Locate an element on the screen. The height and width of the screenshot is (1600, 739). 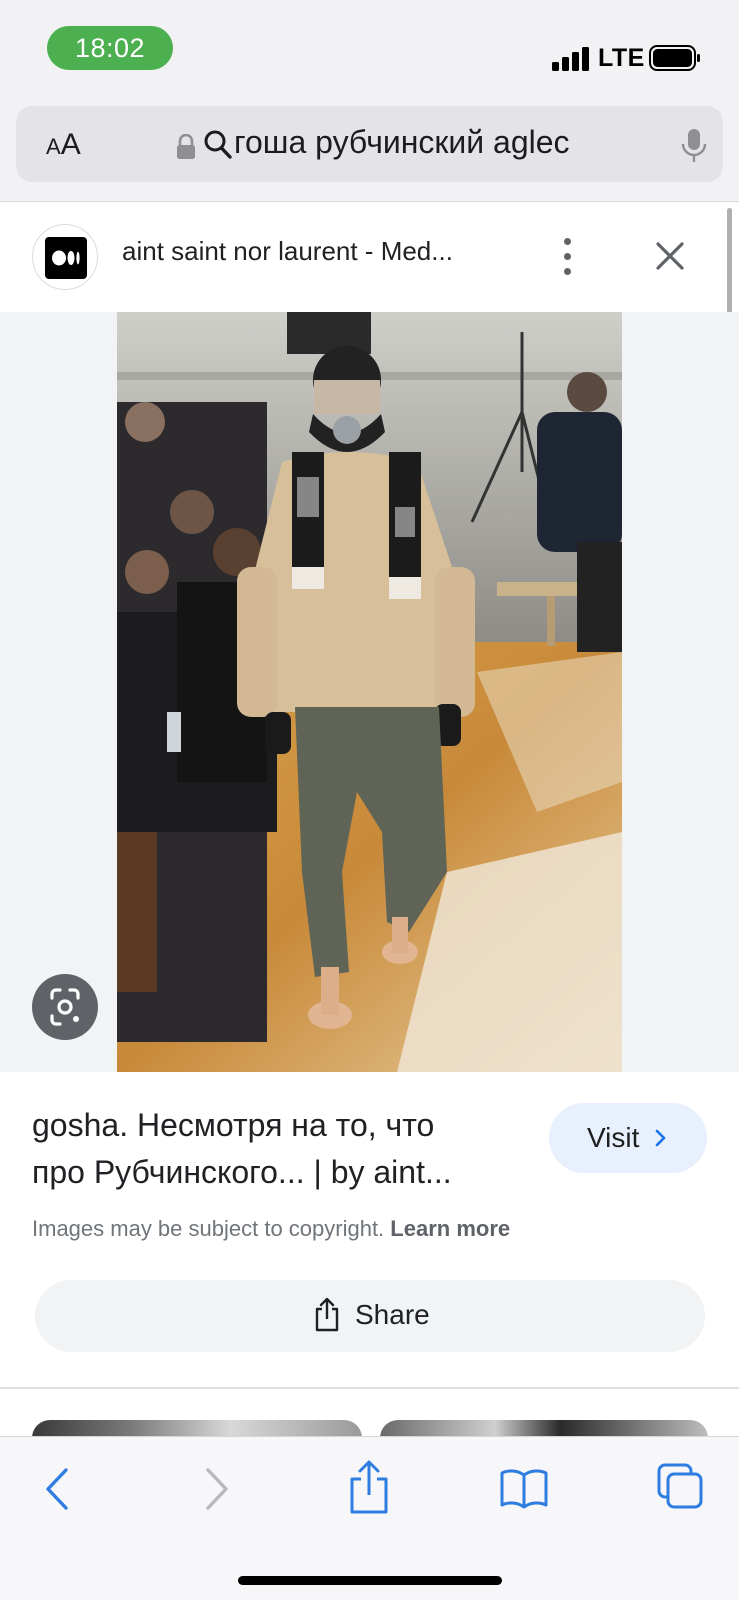
microphone-icon is located at coordinates (694, 146).